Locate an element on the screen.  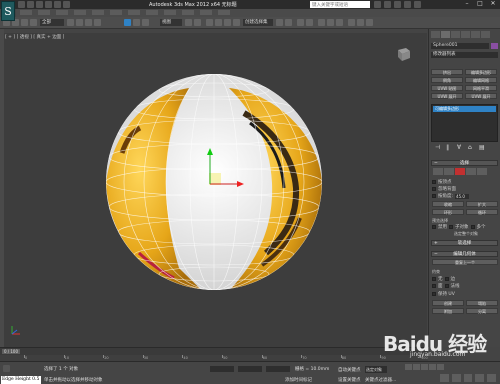
constraint-edge-radio is located at coordinates (446, 279).